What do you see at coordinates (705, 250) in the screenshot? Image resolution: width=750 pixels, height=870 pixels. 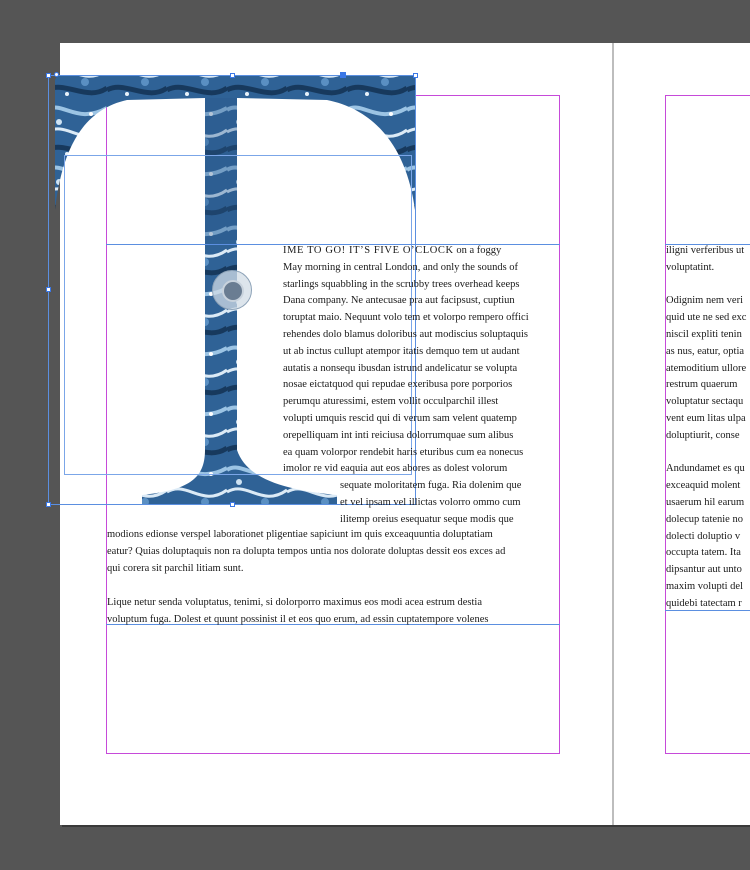 I see `body-line: iligni verferibus ut` at bounding box center [705, 250].